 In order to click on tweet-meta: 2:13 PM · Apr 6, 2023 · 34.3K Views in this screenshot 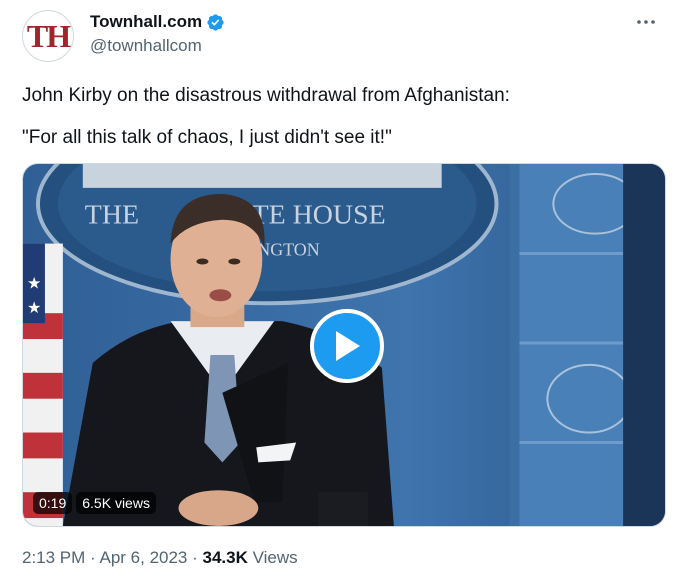, I will do `click(160, 558)`.